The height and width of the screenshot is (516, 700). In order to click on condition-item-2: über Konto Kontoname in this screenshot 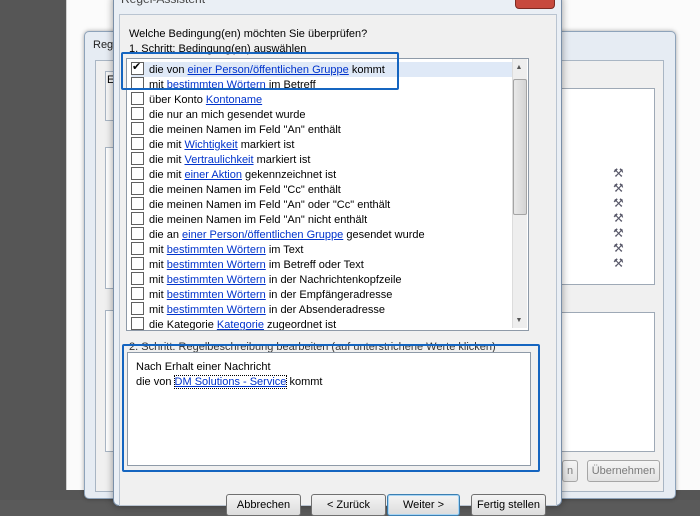, I will do `click(323, 99)`.